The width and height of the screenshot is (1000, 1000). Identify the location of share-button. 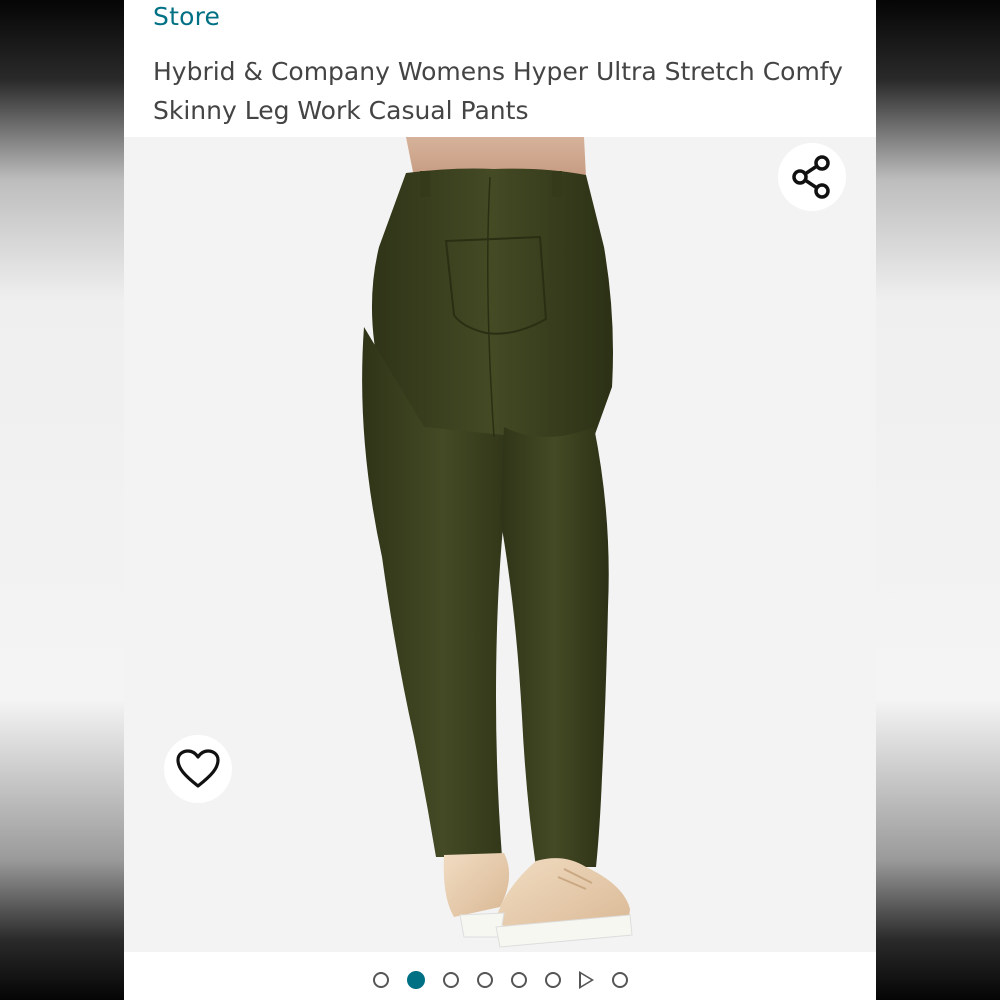
(812, 177).